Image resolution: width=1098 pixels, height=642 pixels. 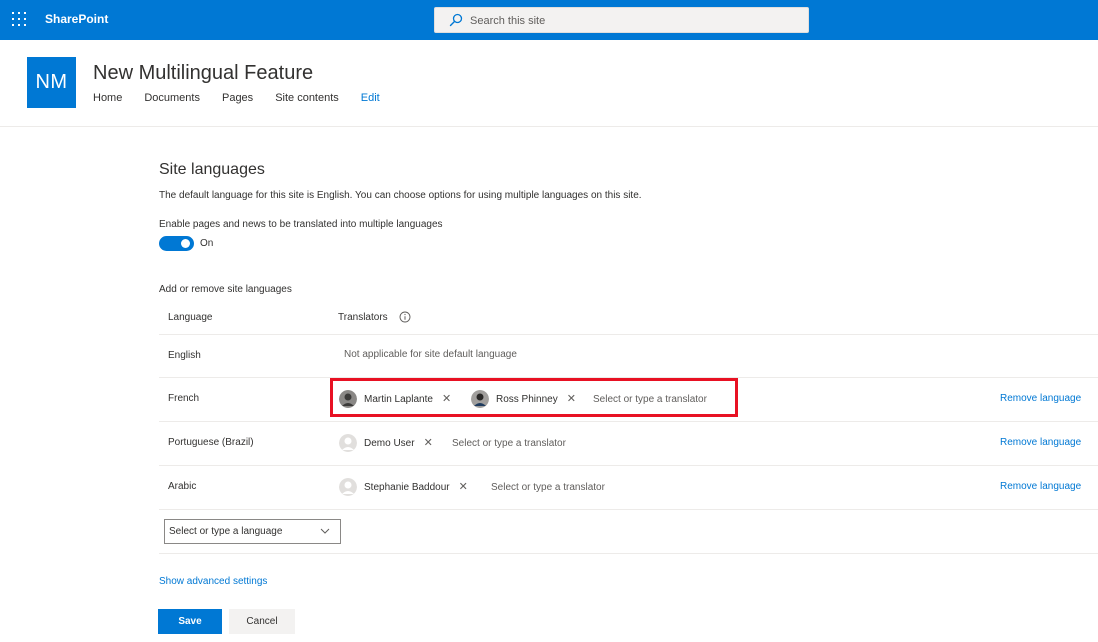 I want to click on save-button: Save, so click(x=190, y=621).